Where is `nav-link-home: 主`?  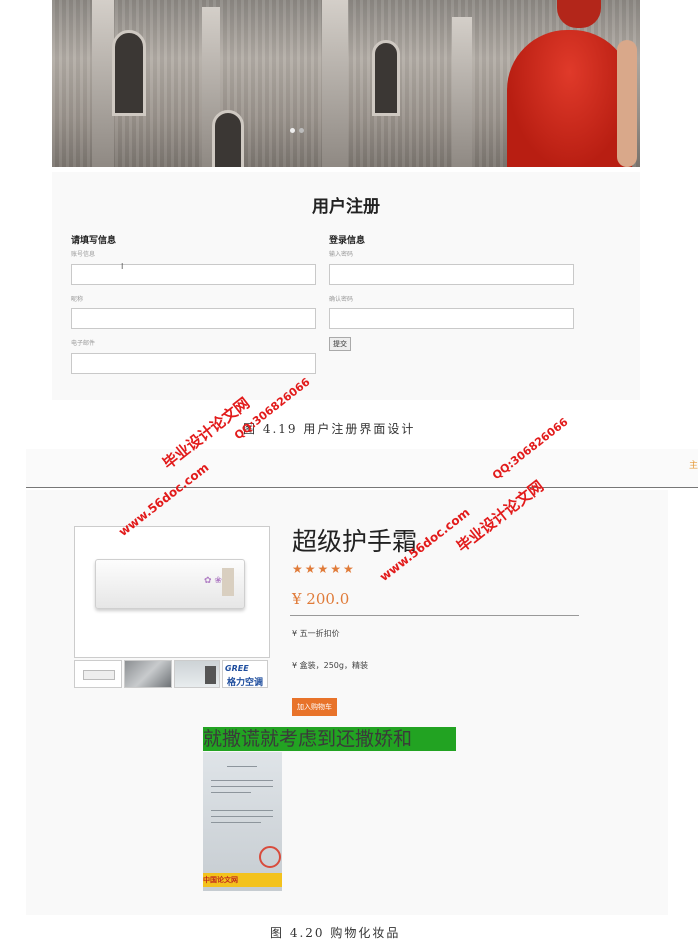 nav-link-home: 主 is located at coordinates (693, 464).